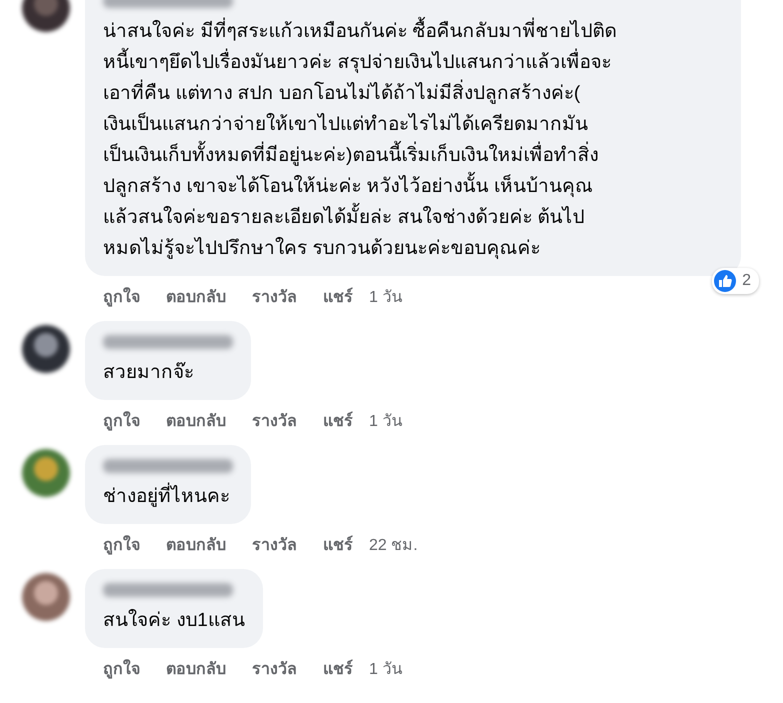  What do you see at coordinates (149, 373) in the screenshot?
I see `comment-text: สวยมากจ๊ะ` at bounding box center [149, 373].